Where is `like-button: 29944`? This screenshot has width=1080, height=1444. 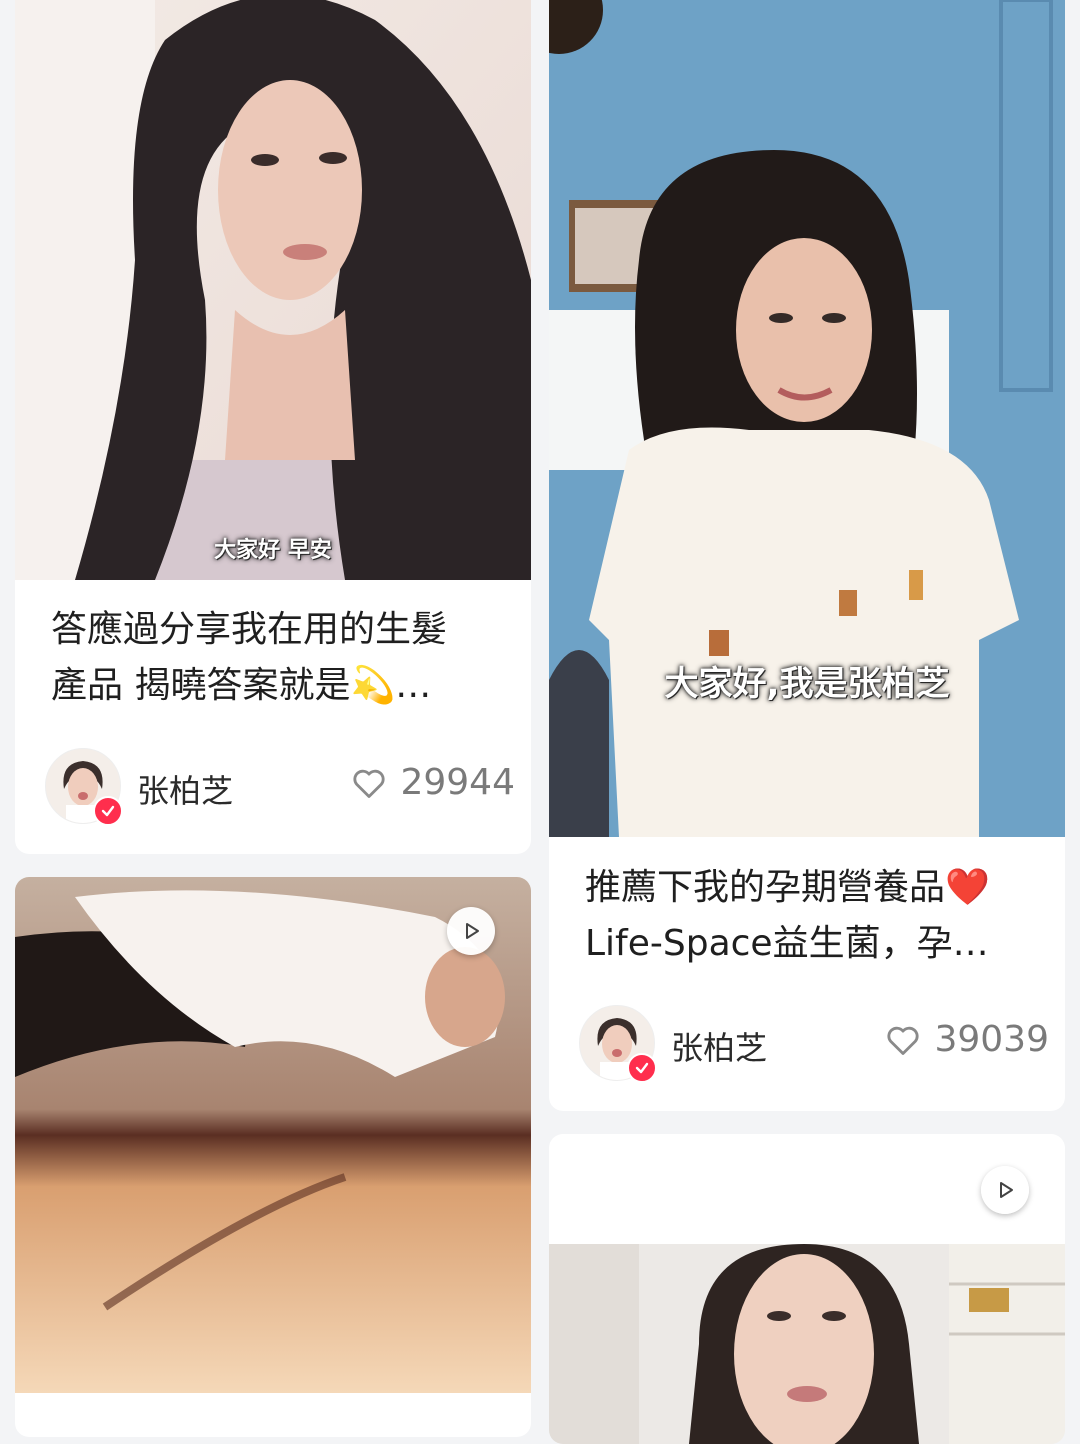 like-button: 29944 is located at coordinates (432, 782).